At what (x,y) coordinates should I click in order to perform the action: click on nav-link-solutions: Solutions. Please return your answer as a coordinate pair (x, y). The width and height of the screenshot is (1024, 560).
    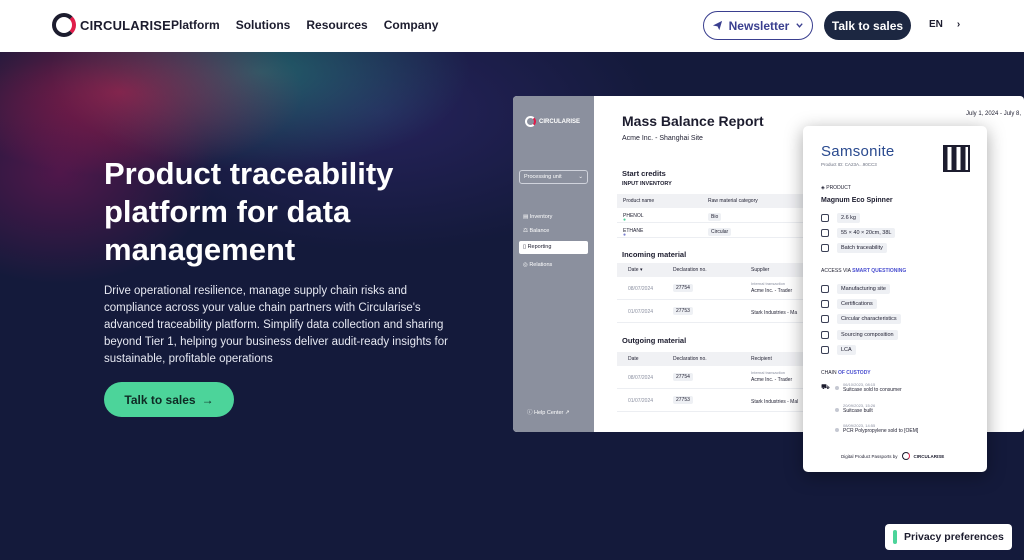
    Looking at the image, I should click on (263, 25).